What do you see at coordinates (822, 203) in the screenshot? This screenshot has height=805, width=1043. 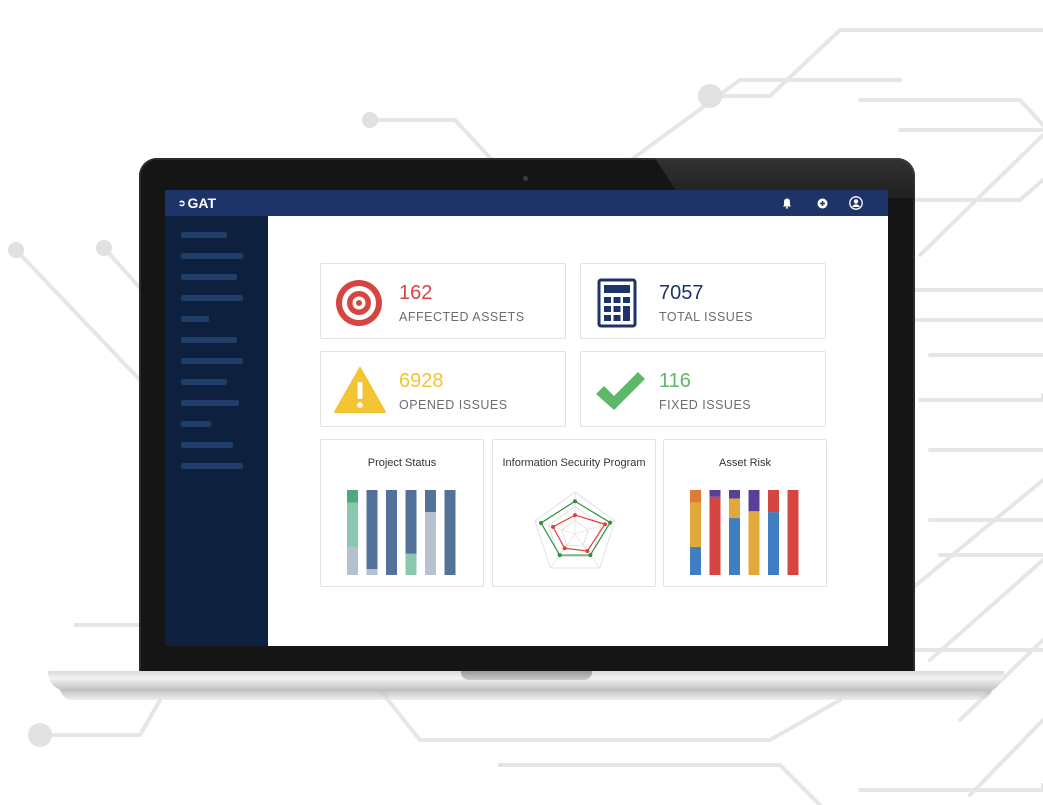 I see `plus-circle-icon` at bounding box center [822, 203].